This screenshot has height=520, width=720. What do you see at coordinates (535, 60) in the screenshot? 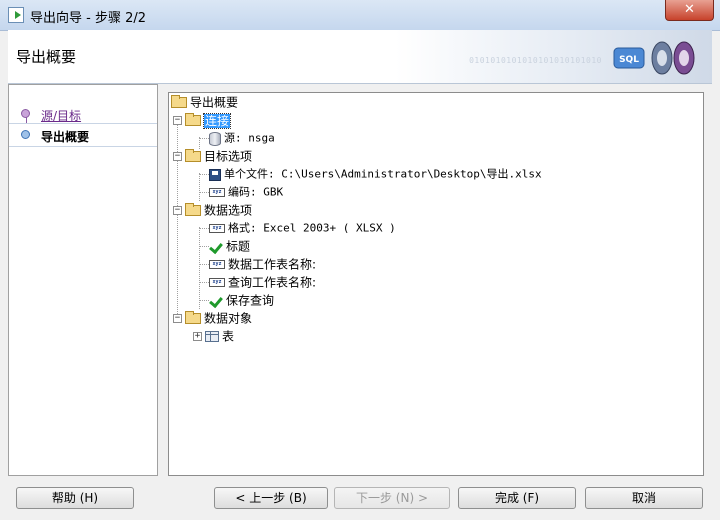
I see `binary-decoration: 0101010101010101010101010` at bounding box center [535, 60].